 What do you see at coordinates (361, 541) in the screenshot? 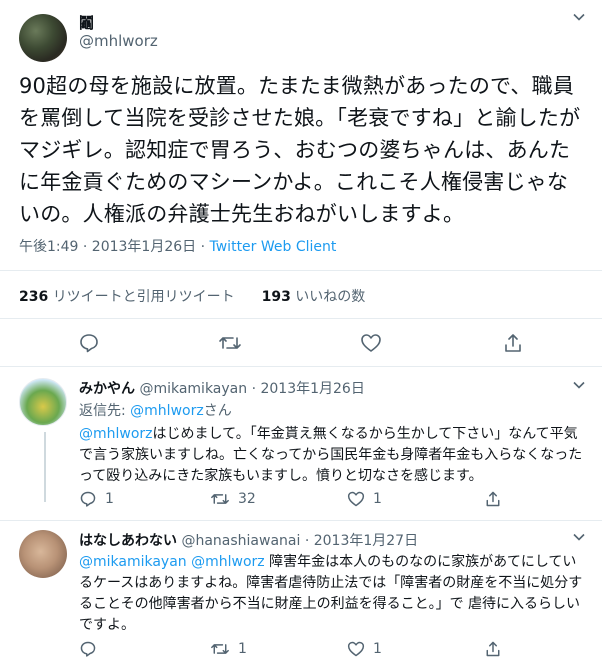
I see `reply-date: · 2013年1月27日` at bounding box center [361, 541].